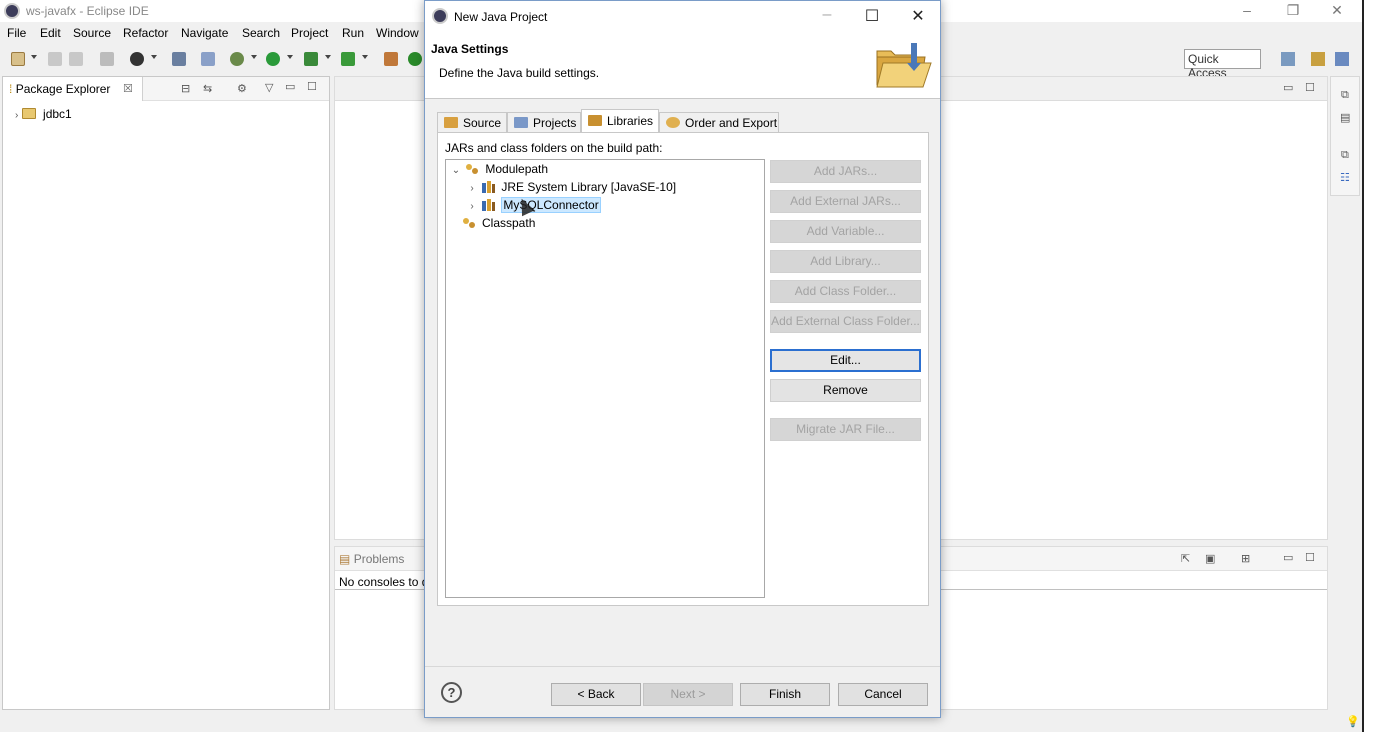  What do you see at coordinates (1310, 87) in the screenshot?
I see `editor-maximize-icon: ☐` at bounding box center [1310, 87].